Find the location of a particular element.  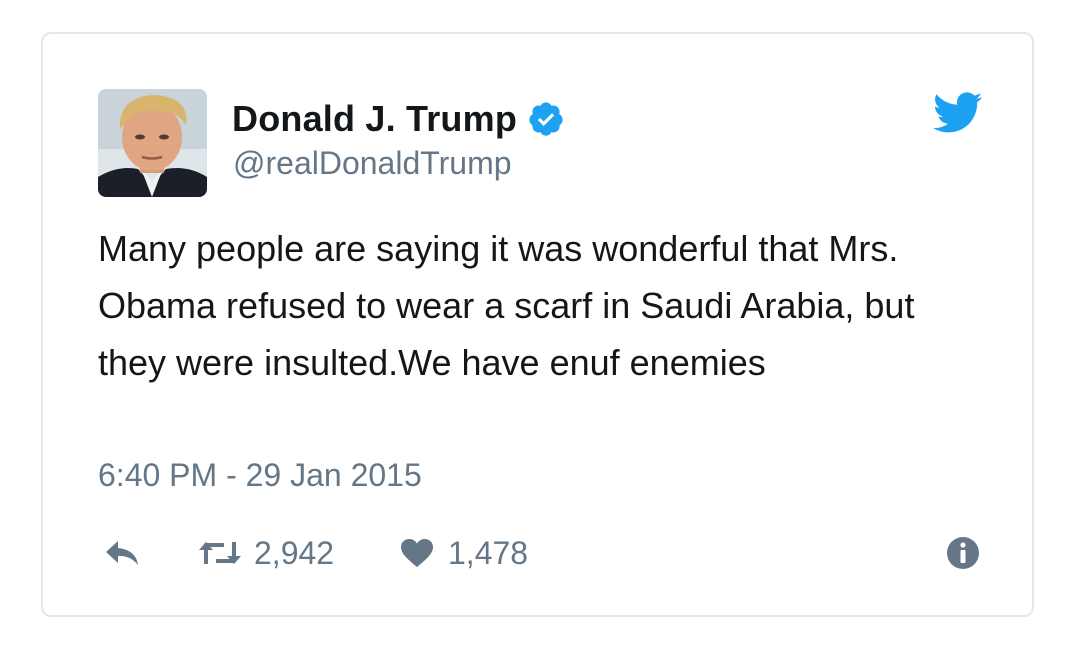

avatar-image is located at coordinates (152, 143).